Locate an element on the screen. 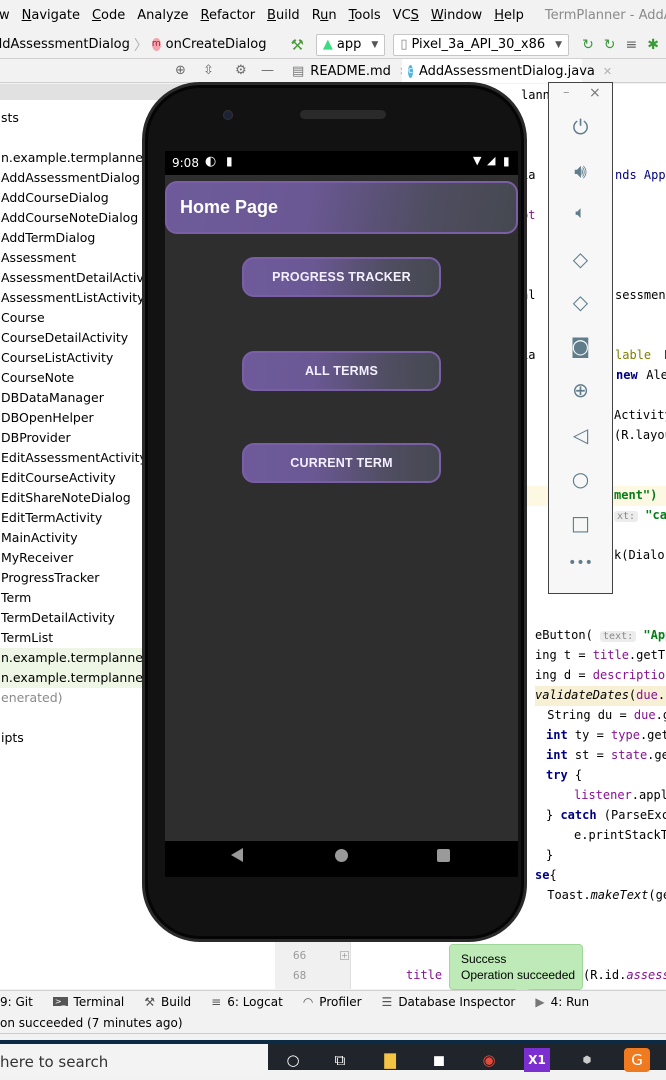 The image size is (666, 1080). make-project-hammer-icon: ⚒ is located at coordinates (296, 45).